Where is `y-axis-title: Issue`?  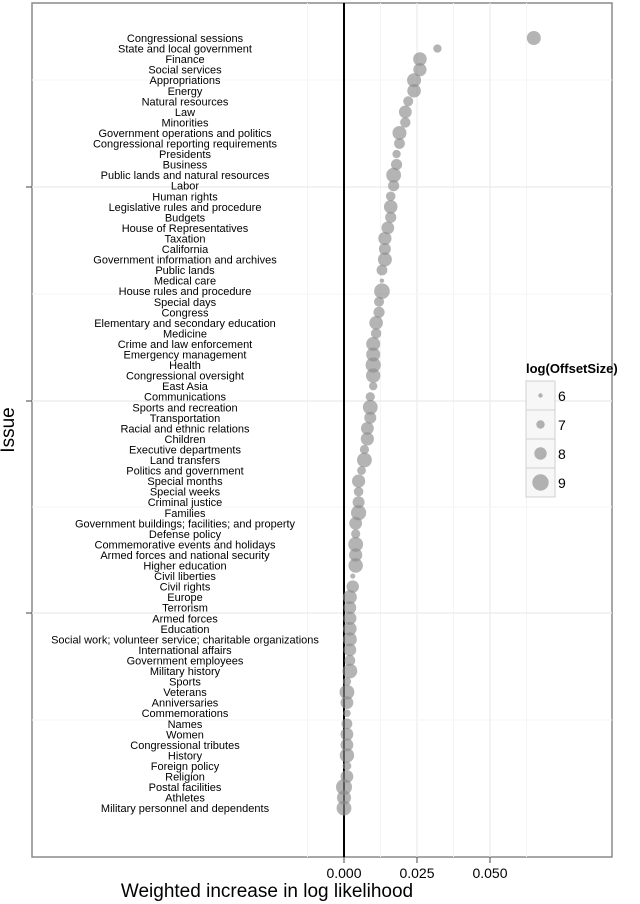 y-axis-title: Issue is located at coordinates (9, 429).